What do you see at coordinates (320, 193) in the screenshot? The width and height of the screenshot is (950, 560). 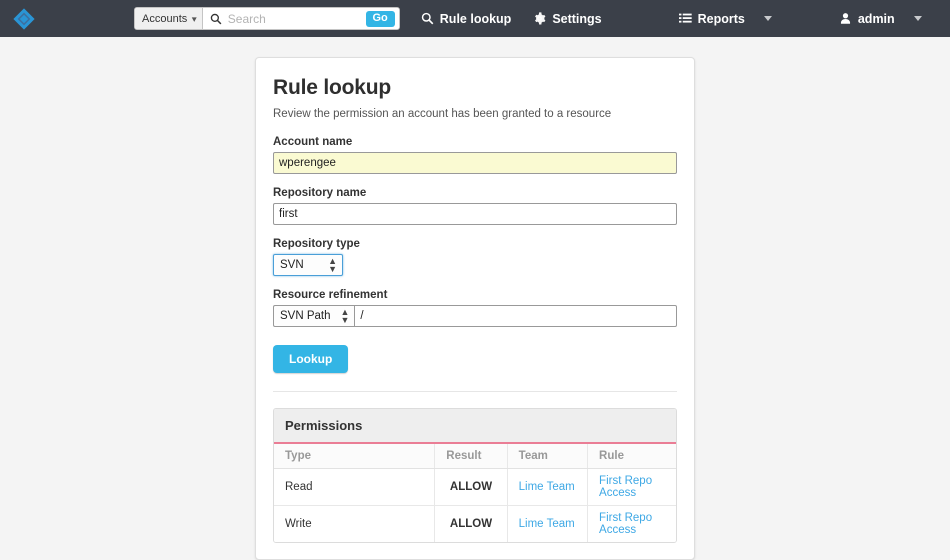 I see `label-repository-name: Repository name` at bounding box center [320, 193].